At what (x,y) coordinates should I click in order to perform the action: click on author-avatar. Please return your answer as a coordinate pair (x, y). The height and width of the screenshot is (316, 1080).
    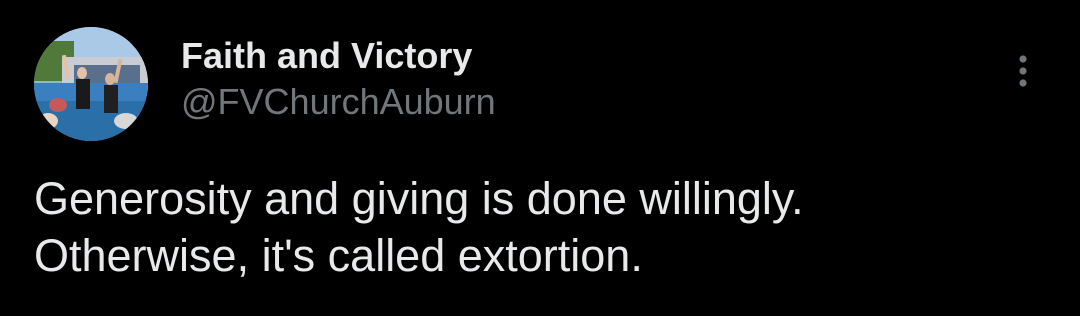
    Looking at the image, I should click on (91, 84).